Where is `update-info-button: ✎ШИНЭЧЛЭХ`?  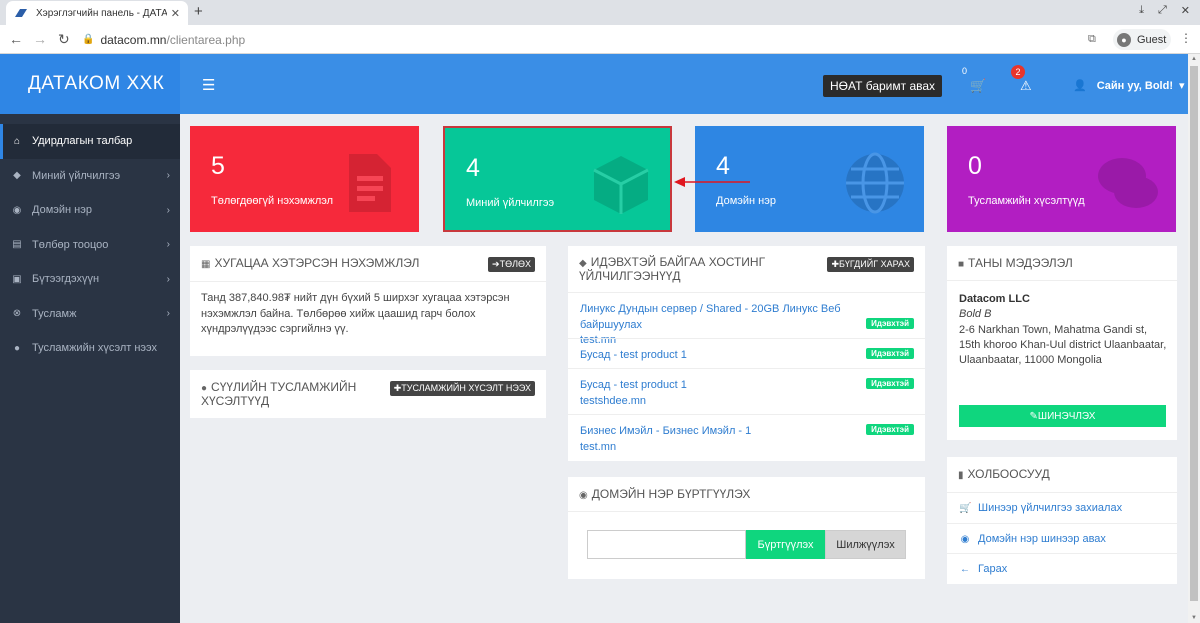
update-info-button: ✎ШИНЭЧЛЭХ is located at coordinates (1062, 416).